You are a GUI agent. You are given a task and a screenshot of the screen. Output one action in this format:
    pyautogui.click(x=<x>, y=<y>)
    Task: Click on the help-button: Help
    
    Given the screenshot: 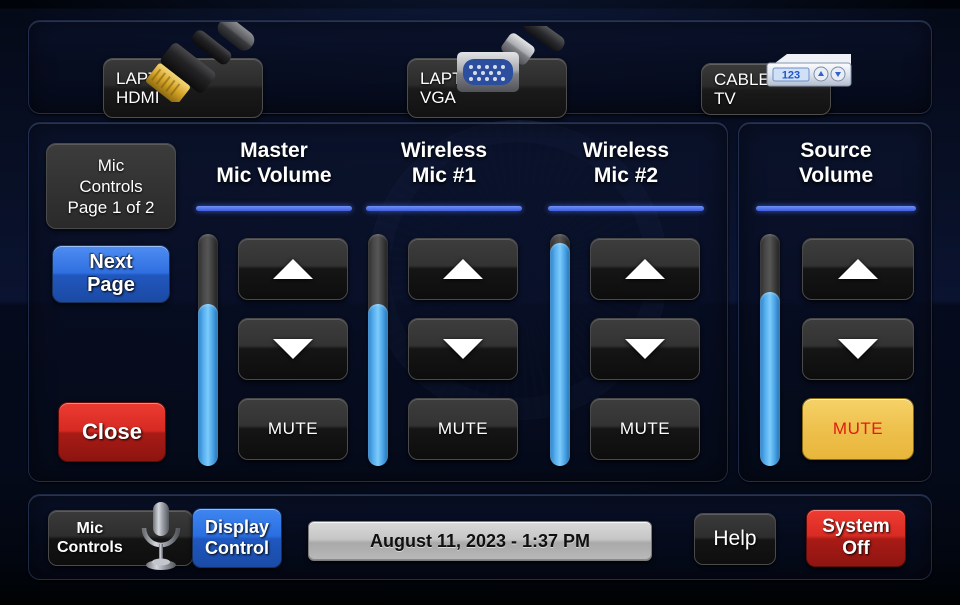 What is the action you would take?
    pyautogui.click(x=735, y=539)
    